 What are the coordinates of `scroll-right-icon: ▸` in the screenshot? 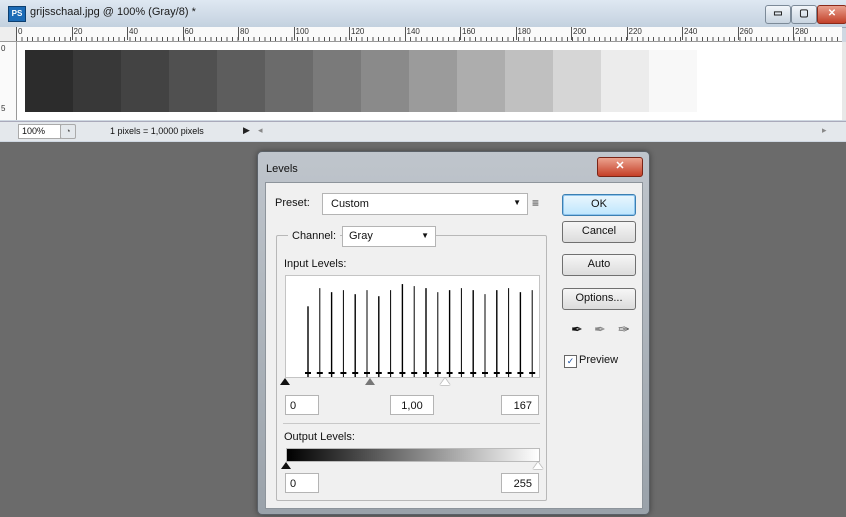 It's located at (824, 130).